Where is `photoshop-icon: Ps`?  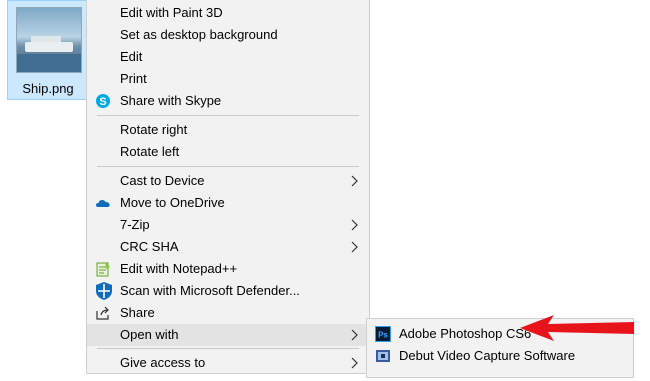
photoshop-icon: Ps is located at coordinates (383, 334).